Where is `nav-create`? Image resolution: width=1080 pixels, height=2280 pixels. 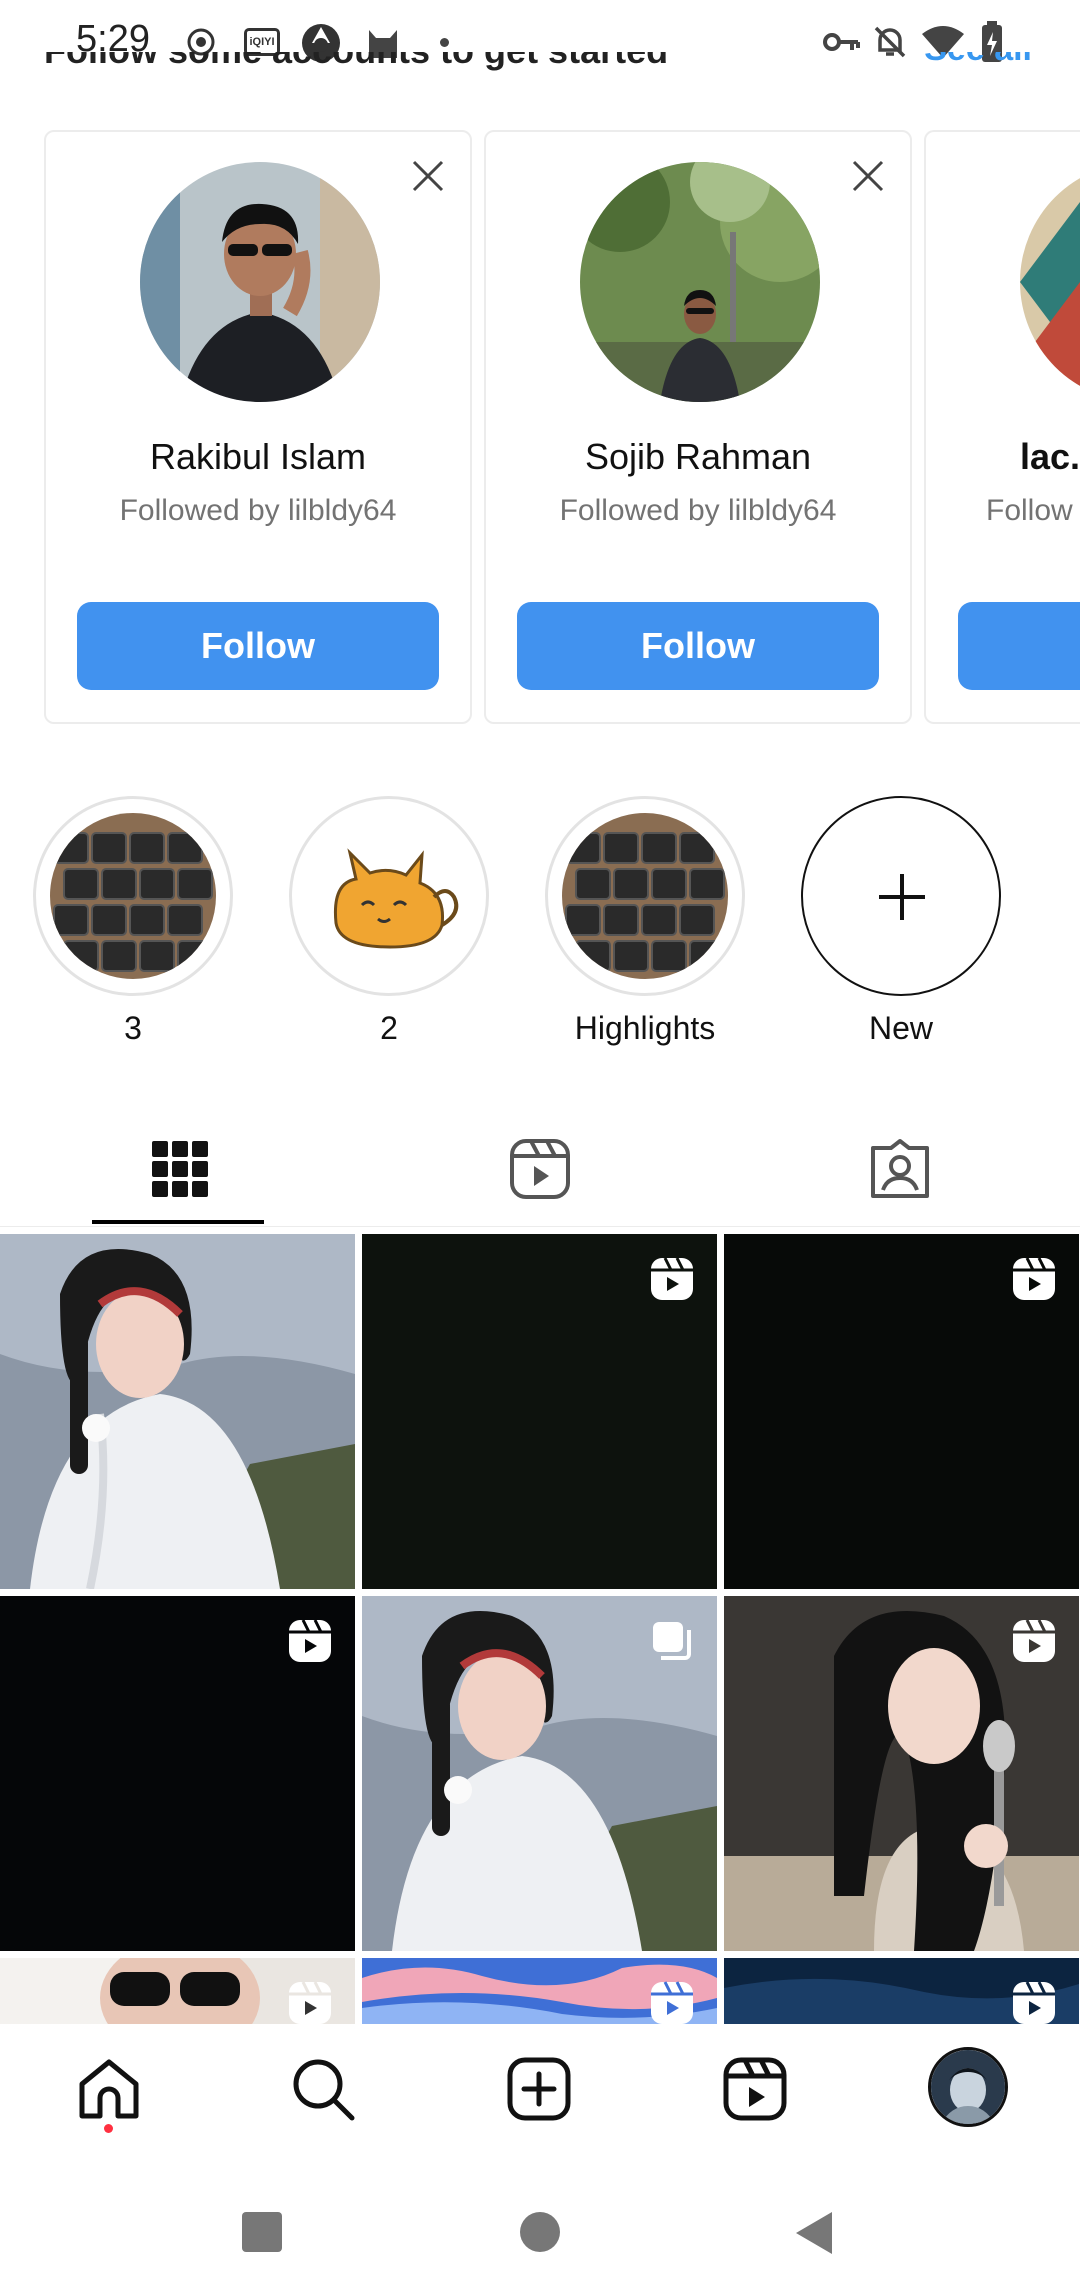
nav-create is located at coordinates (539, 2089).